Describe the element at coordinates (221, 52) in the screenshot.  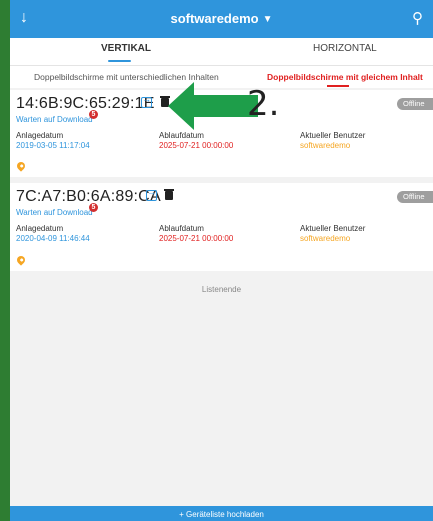
I see `orientation-tabs: VERTIKAL HORIZONTAL` at that location.